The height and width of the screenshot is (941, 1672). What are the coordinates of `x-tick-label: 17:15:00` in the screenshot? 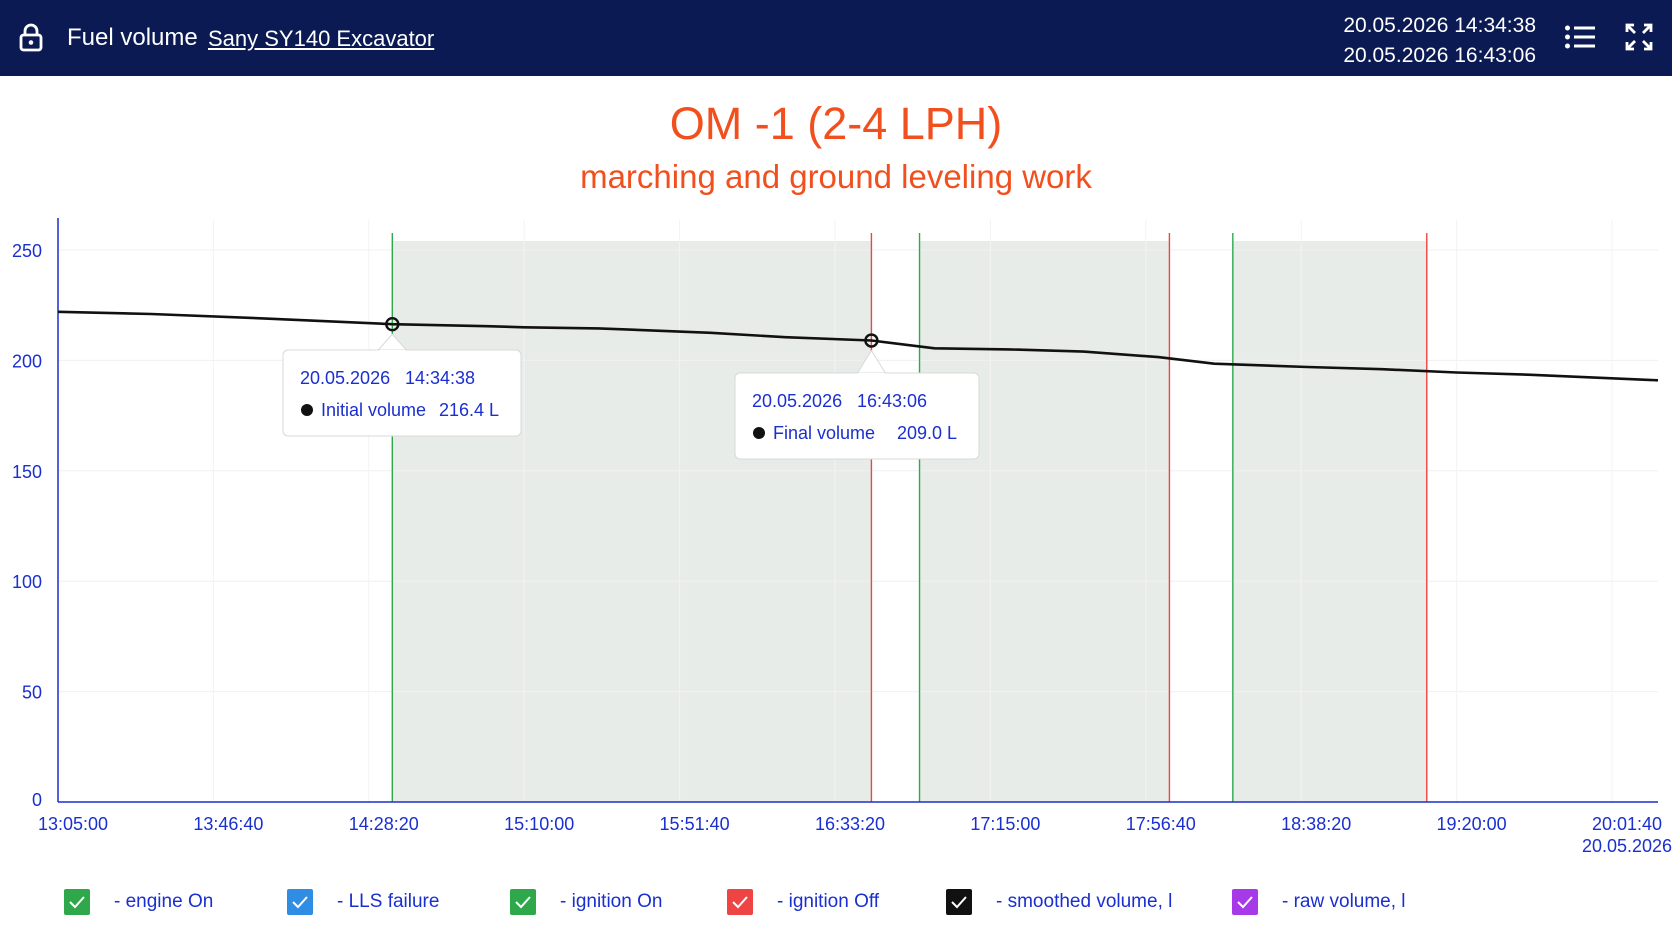 It's located at (1005, 824).